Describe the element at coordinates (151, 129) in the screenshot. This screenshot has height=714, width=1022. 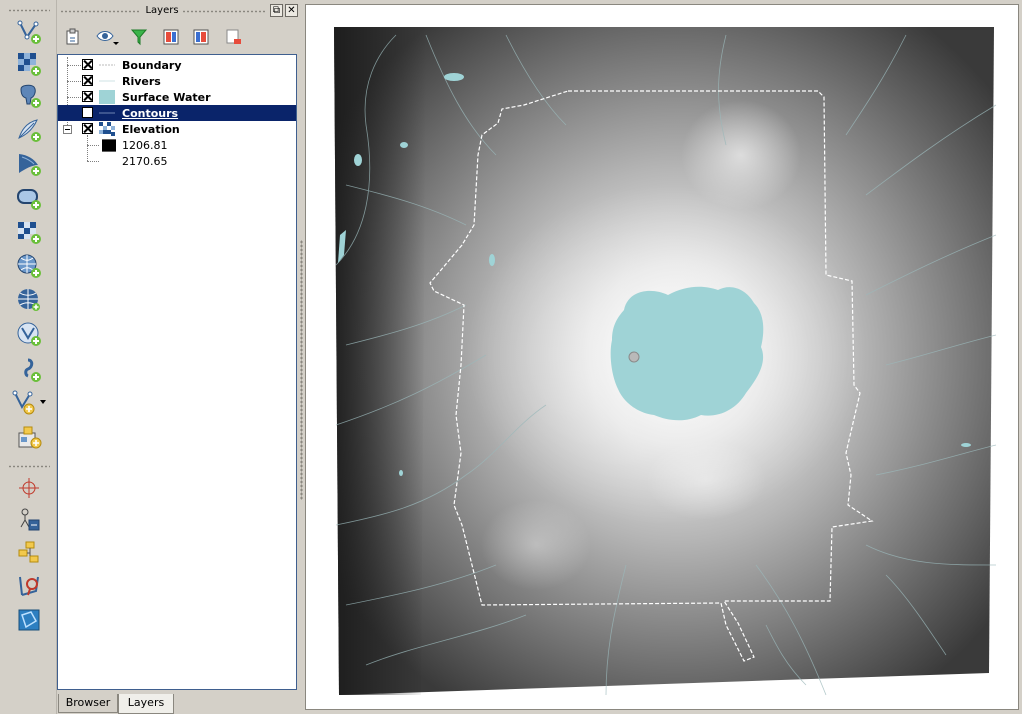
I see `layer-name: Elevation` at that location.